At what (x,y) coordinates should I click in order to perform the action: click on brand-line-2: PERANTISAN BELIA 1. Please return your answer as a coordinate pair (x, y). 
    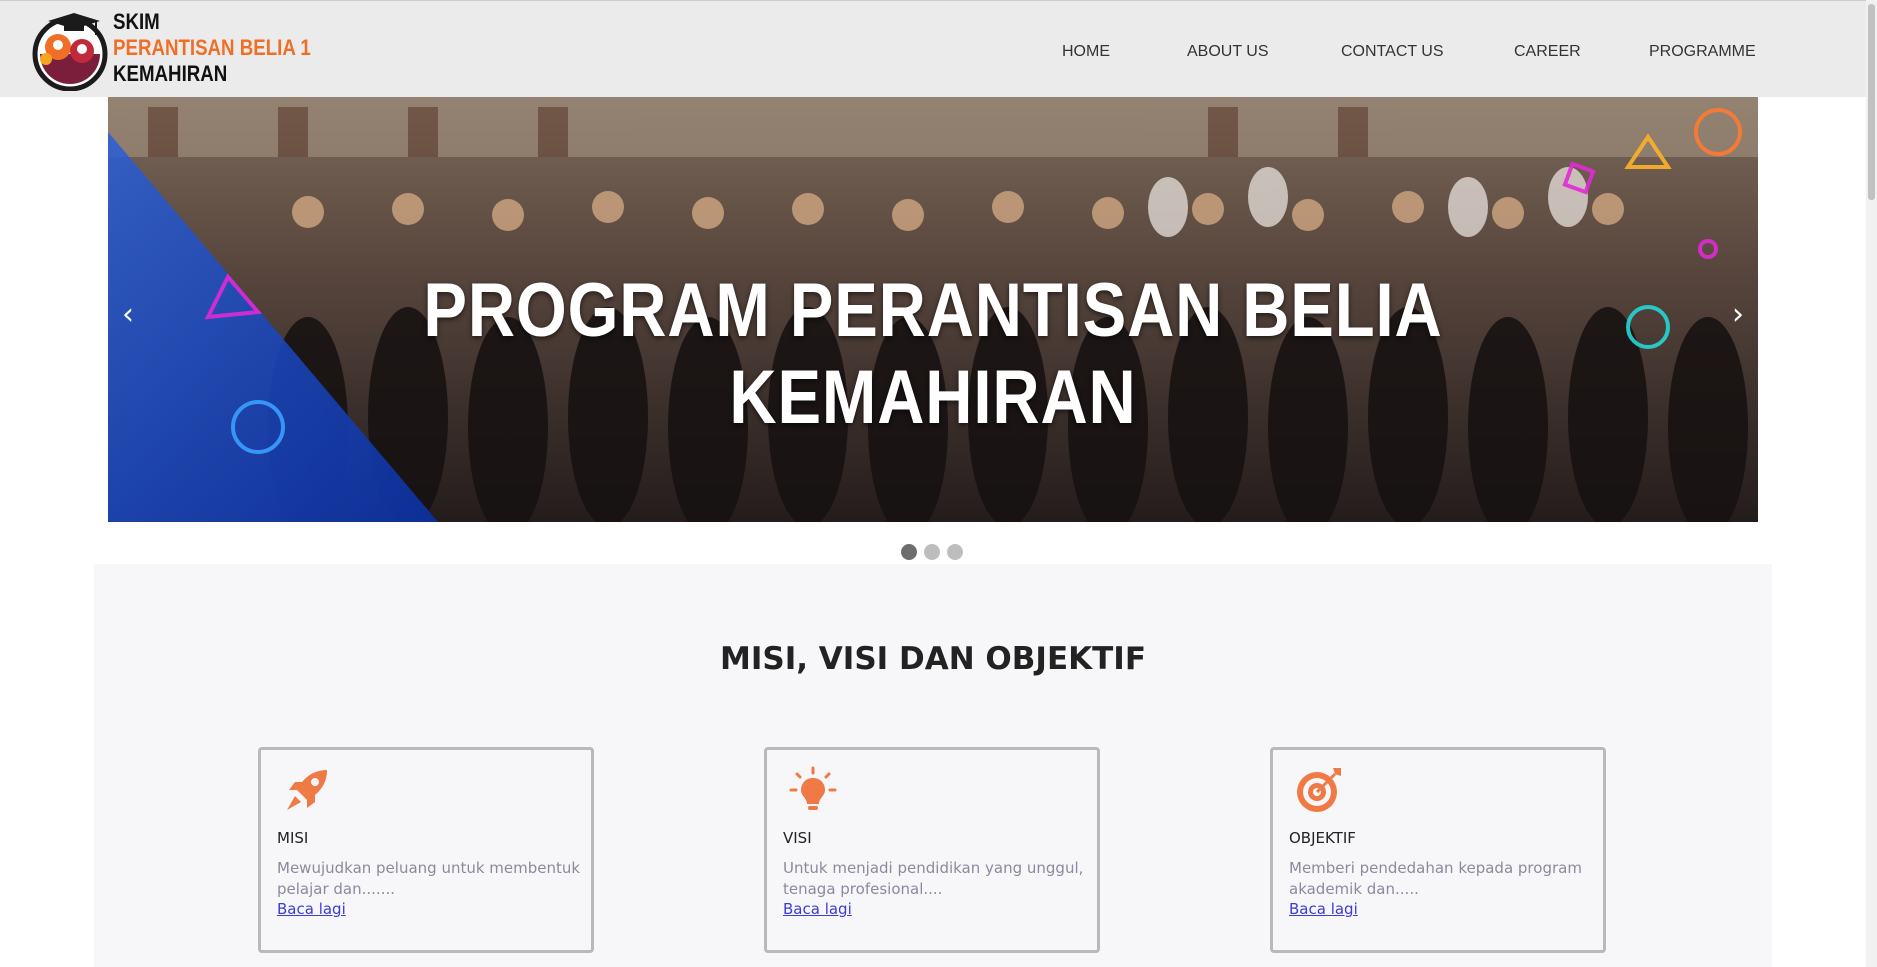
    Looking at the image, I should click on (212, 47).